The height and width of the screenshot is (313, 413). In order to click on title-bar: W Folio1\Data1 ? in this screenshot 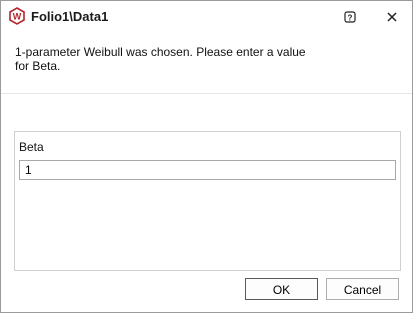, I will do `click(206, 17)`.